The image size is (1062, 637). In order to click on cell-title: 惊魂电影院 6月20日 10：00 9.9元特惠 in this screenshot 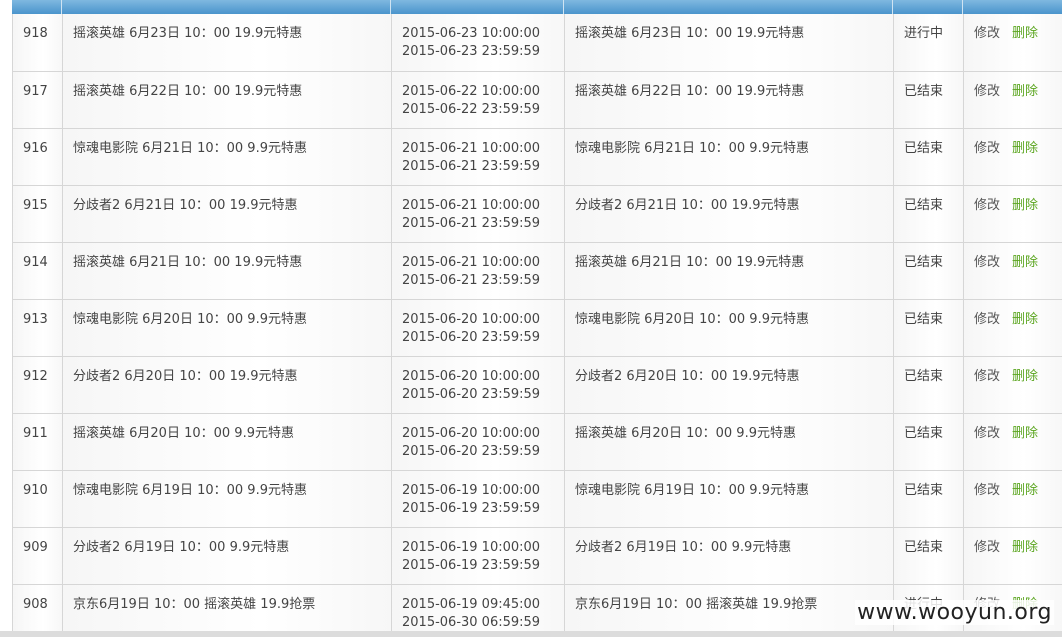, I will do `click(227, 328)`.